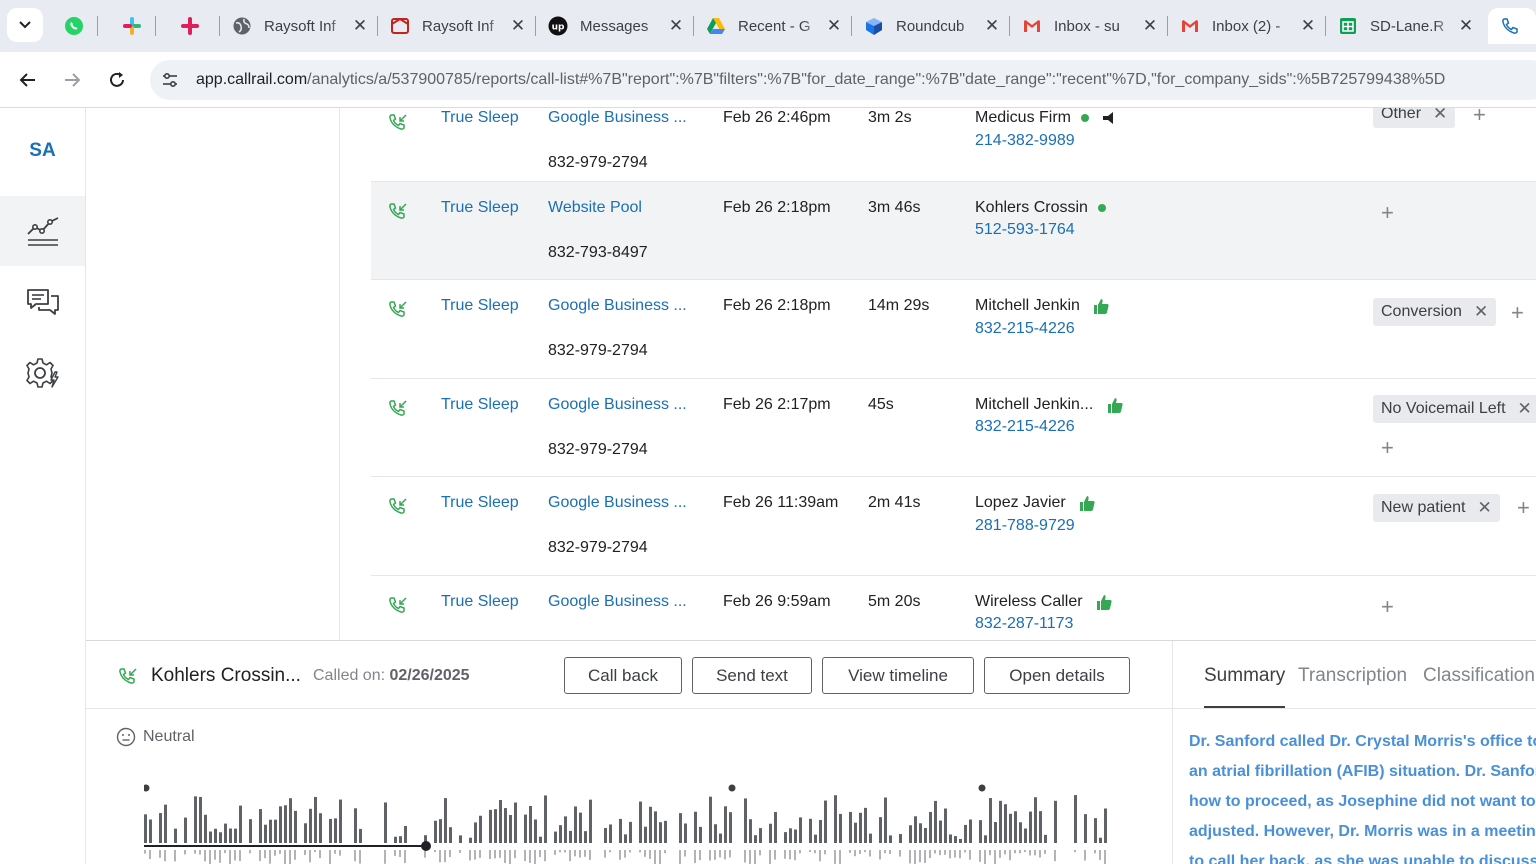 The image size is (1536, 864). I want to click on reload-button, so click(117, 80).